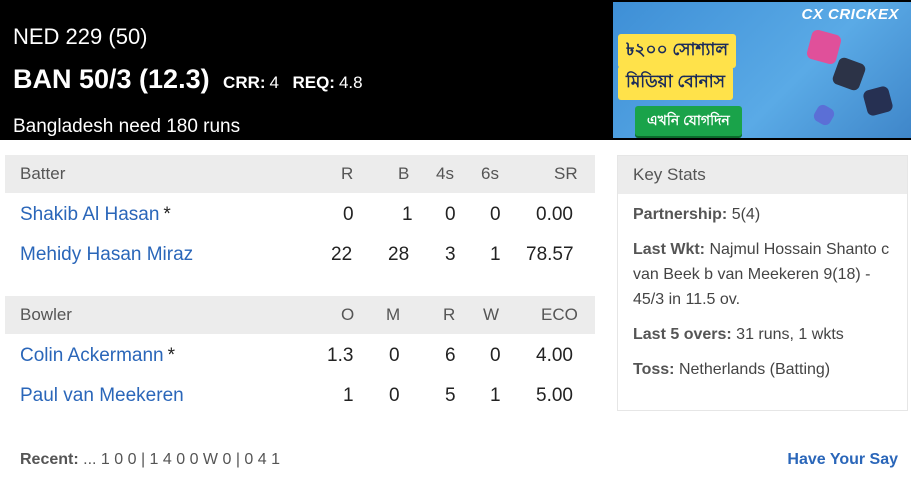 The image size is (911, 484). Describe the element at coordinates (348, 395) in the screenshot. I see `bowler-overs: 1` at that location.